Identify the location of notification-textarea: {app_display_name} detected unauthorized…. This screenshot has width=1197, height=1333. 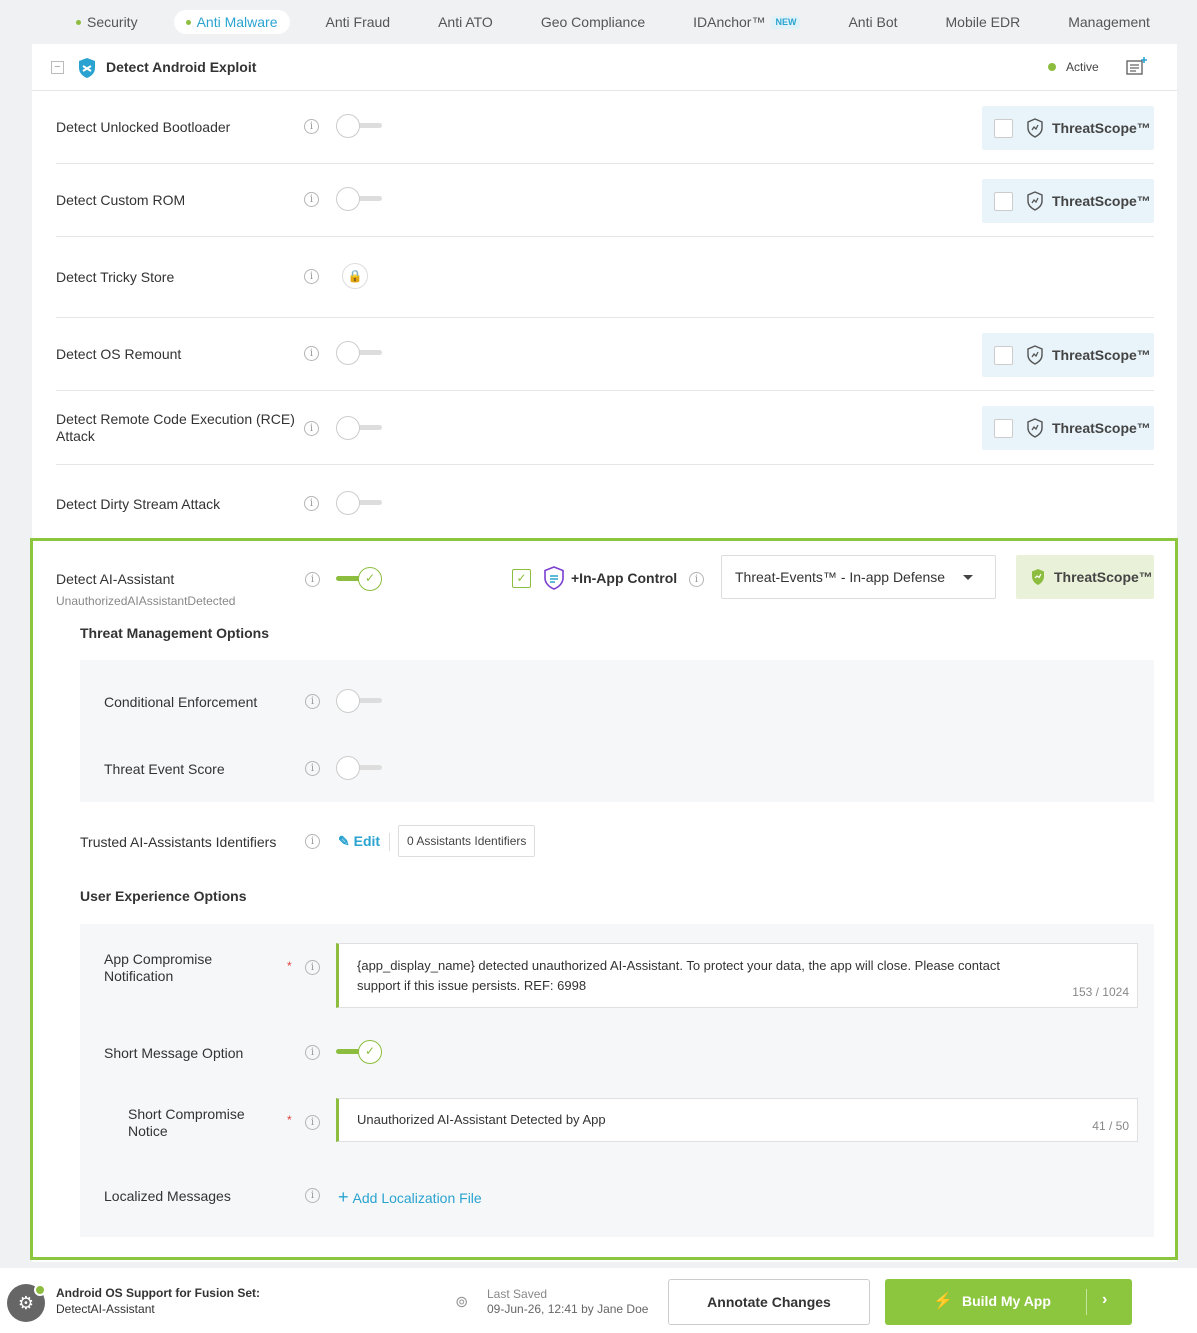
(737, 975).